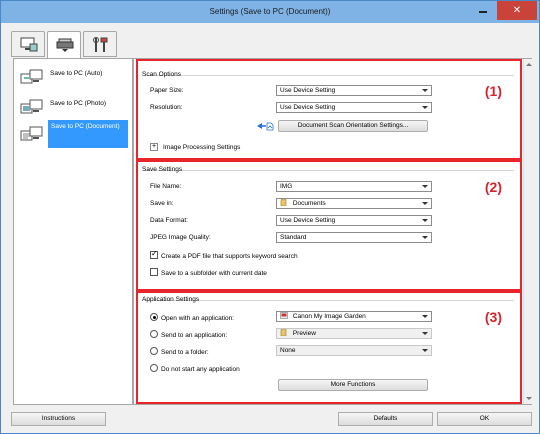  What do you see at coordinates (353, 385) in the screenshot?
I see `more-functions-button: More Functions` at bounding box center [353, 385].